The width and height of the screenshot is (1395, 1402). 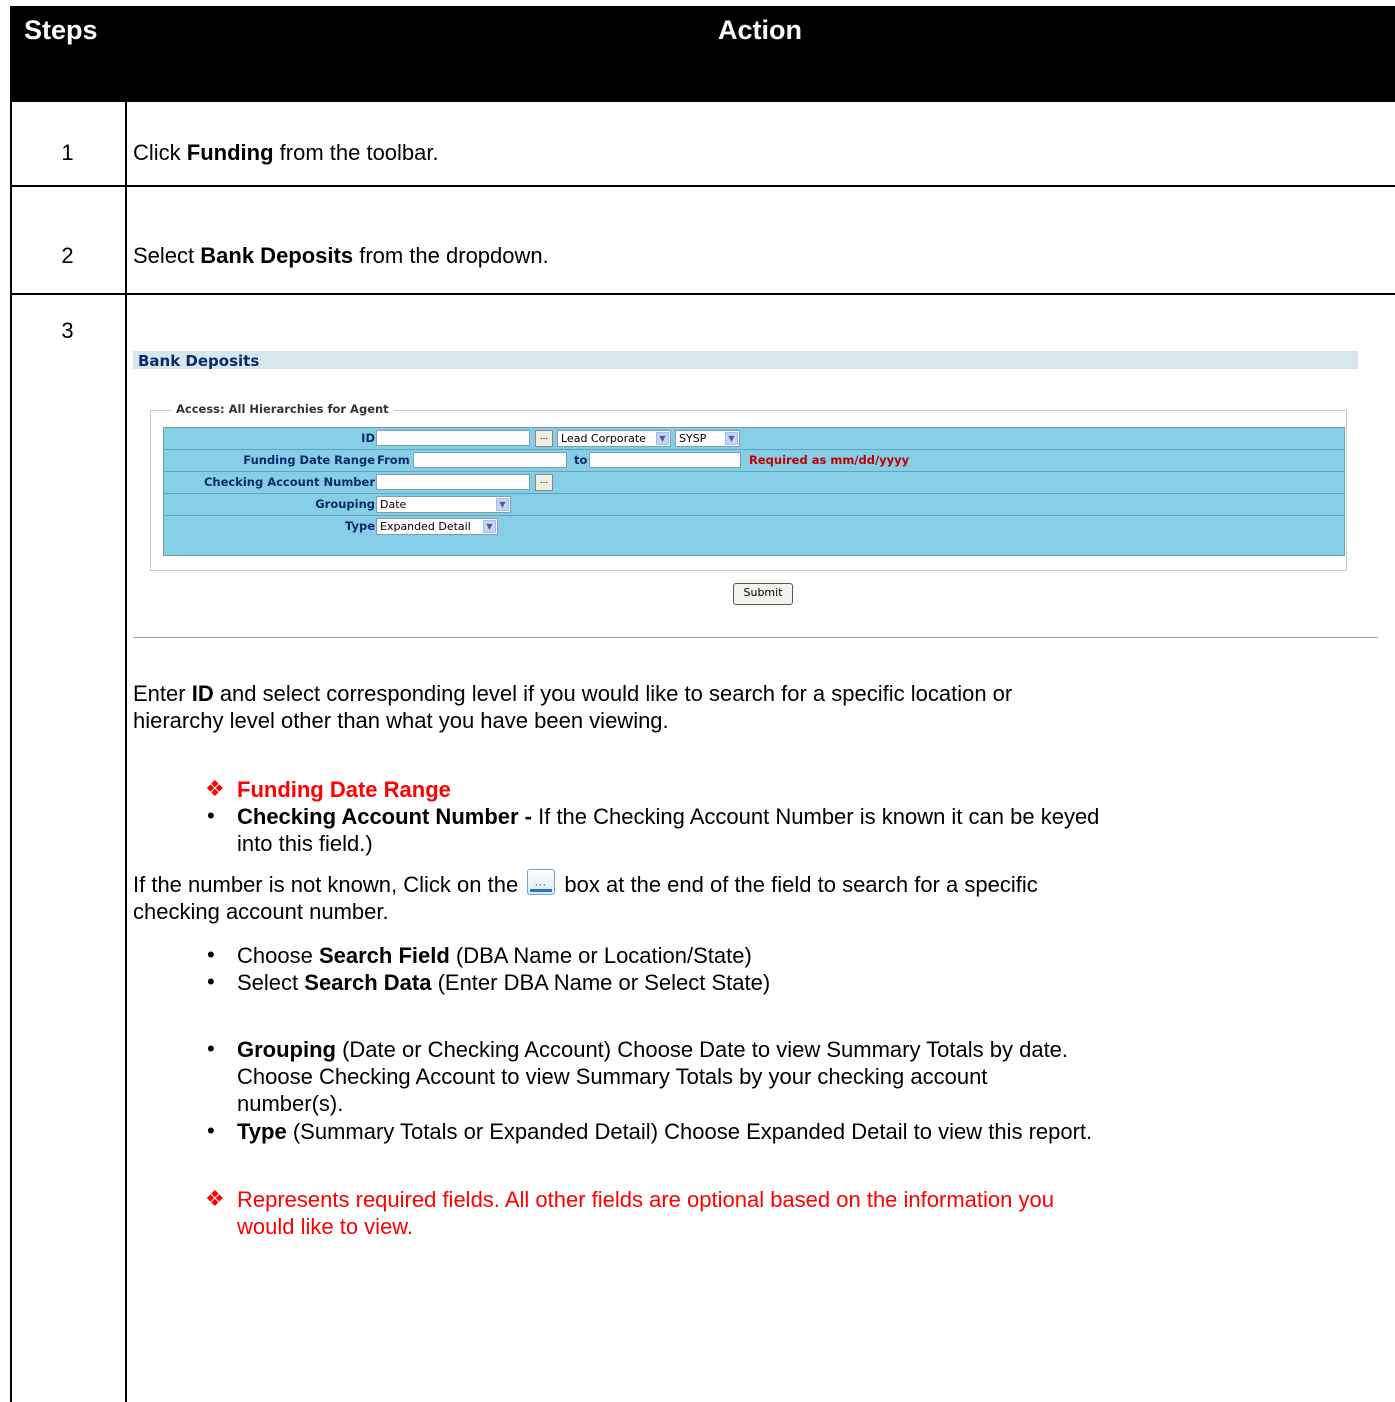 I want to click on type-label: Type, so click(x=359, y=526).